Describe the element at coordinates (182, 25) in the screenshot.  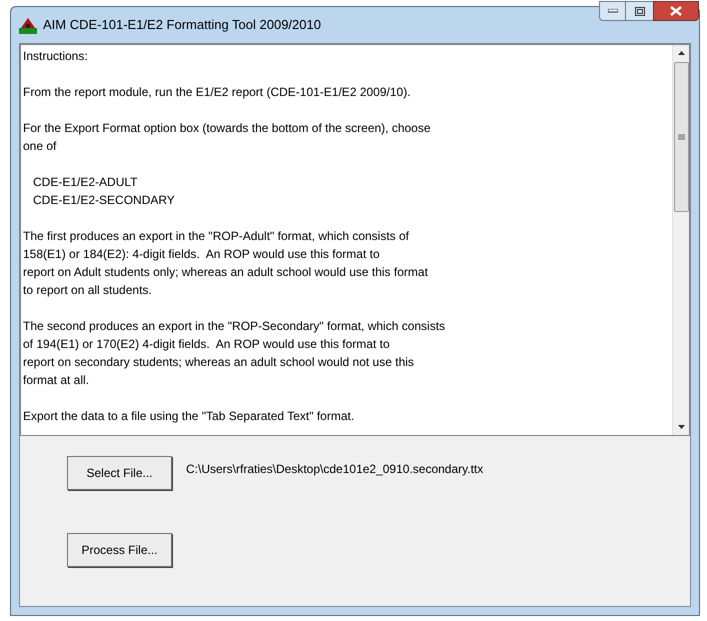
I see `window-title: AIM CDE-101-E1/E2 Formatting Tool 2009/2010` at that location.